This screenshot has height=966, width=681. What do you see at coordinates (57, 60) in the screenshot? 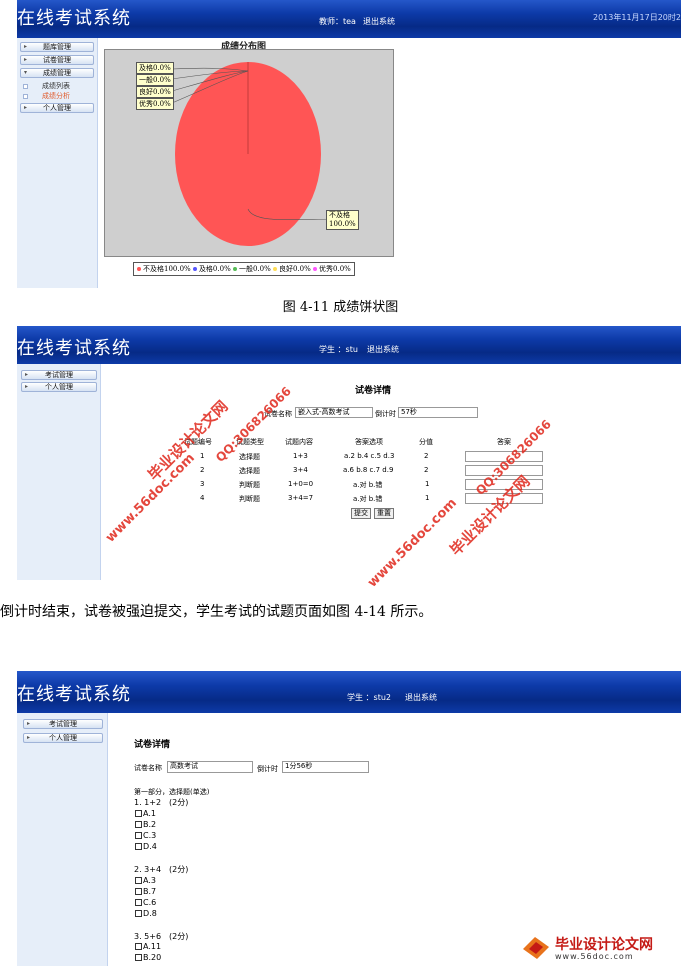
I see `menu-paper: ▸ 试卷管理` at bounding box center [57, 60].